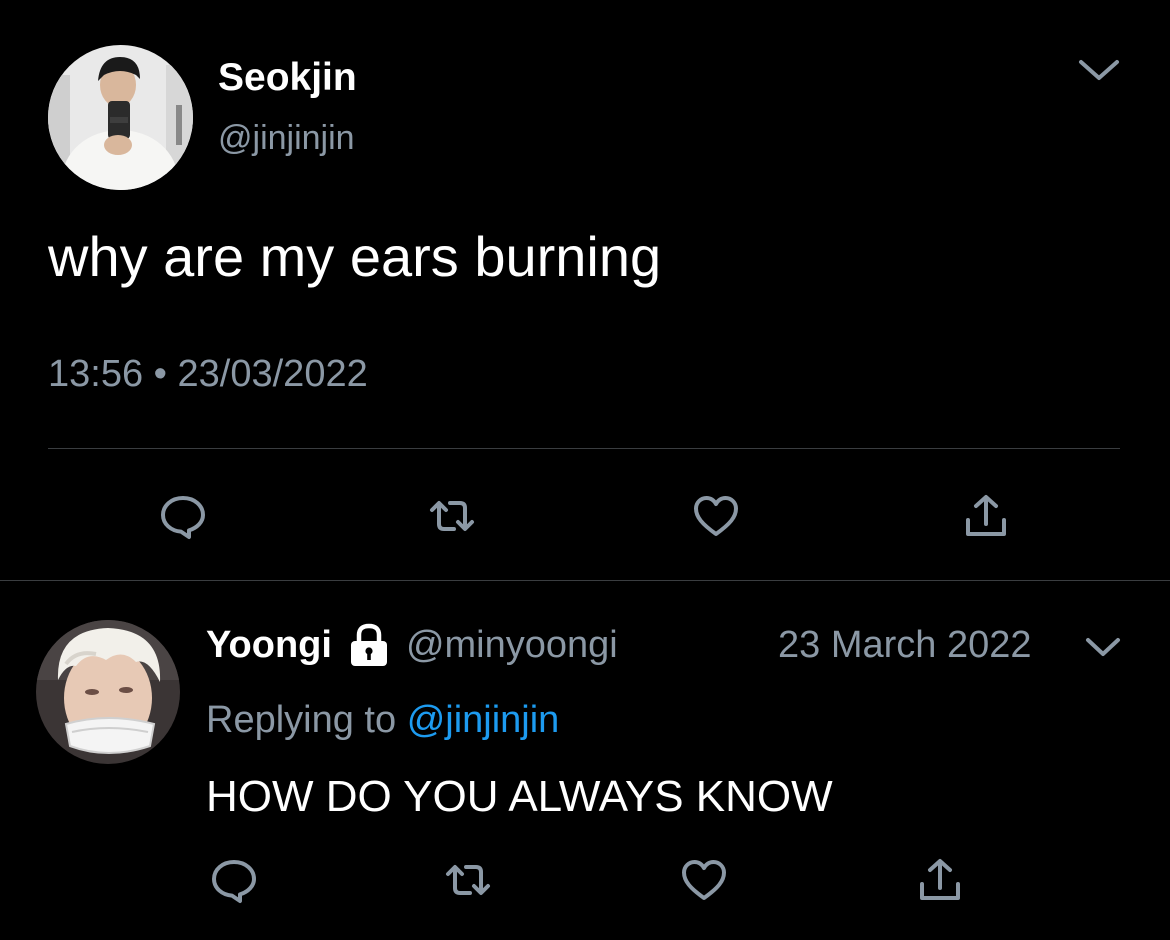 The width and height of the screenshot is (1170, 940). Describe the element at coordinates (286, 138) in the screenshot. I see `main-handle: @jinjinjin` at that location.